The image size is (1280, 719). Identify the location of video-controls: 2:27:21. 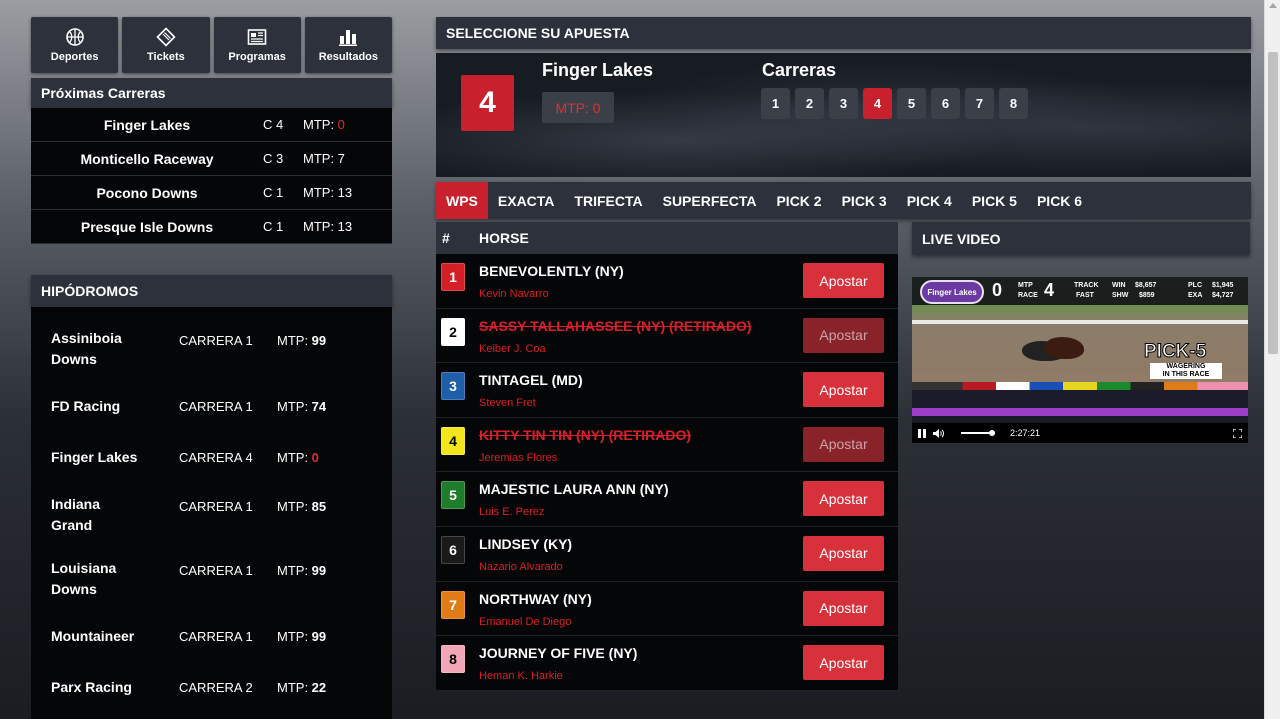
(1080, 433).